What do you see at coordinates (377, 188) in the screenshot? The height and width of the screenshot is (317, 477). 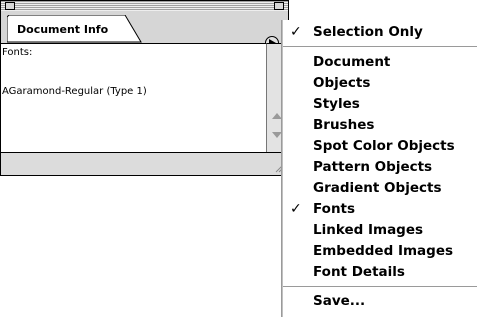 I see `menu-item-gradient-objects: Gradient Objects` at bounding box center [377, 188].